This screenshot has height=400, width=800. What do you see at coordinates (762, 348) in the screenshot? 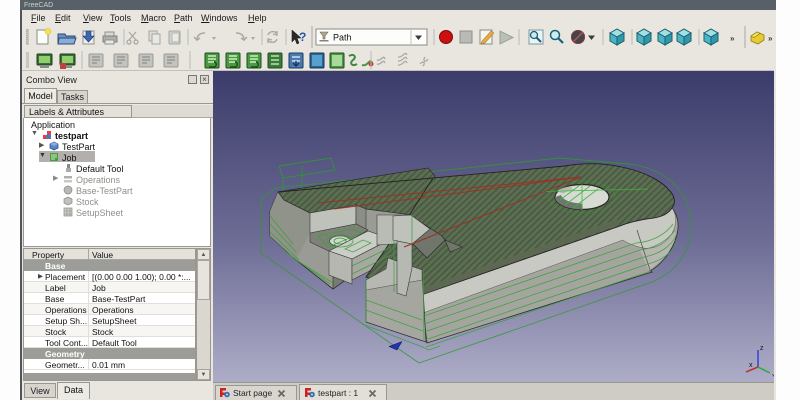
I see `svg-text: z` at bounding box center [762, 348].